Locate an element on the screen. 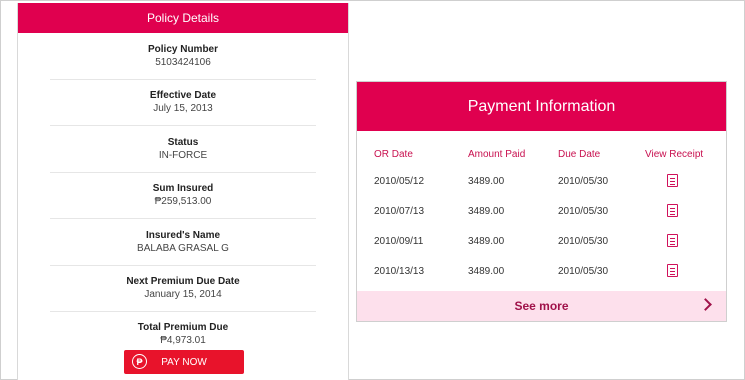 This screenshot has width=745, height=380. field-label: Sum Insured is located at coordinates (183, 189).